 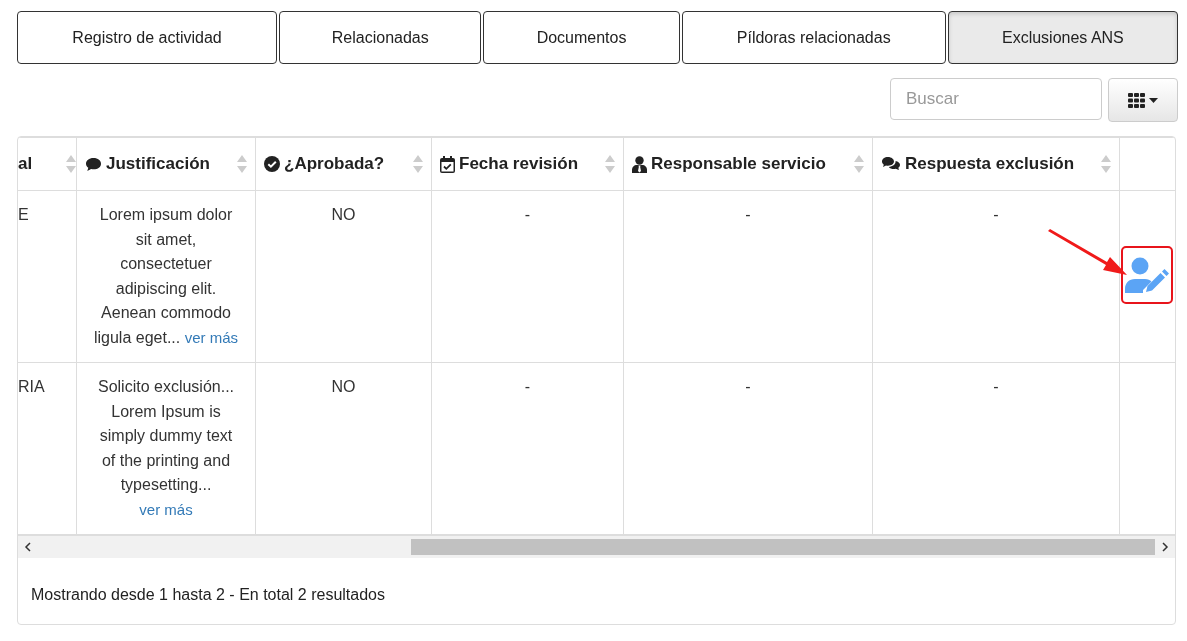 I want to click on tab: Exclusiones ANS, so click(x=1062, y=37).